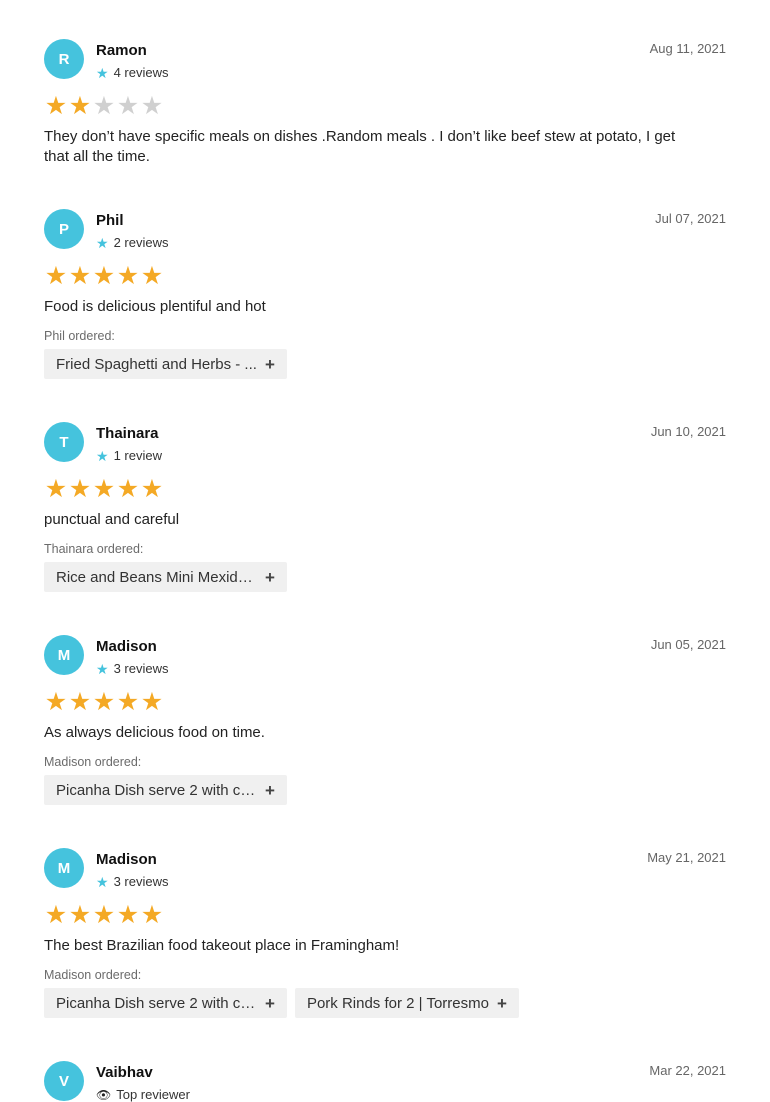 The width and height of the screenshot is (770, 1102). What do you see at coordinates (79, 336) in the screenshot?
I see `ordered-label: Phil ordered:` at bounding box center [79, 336].